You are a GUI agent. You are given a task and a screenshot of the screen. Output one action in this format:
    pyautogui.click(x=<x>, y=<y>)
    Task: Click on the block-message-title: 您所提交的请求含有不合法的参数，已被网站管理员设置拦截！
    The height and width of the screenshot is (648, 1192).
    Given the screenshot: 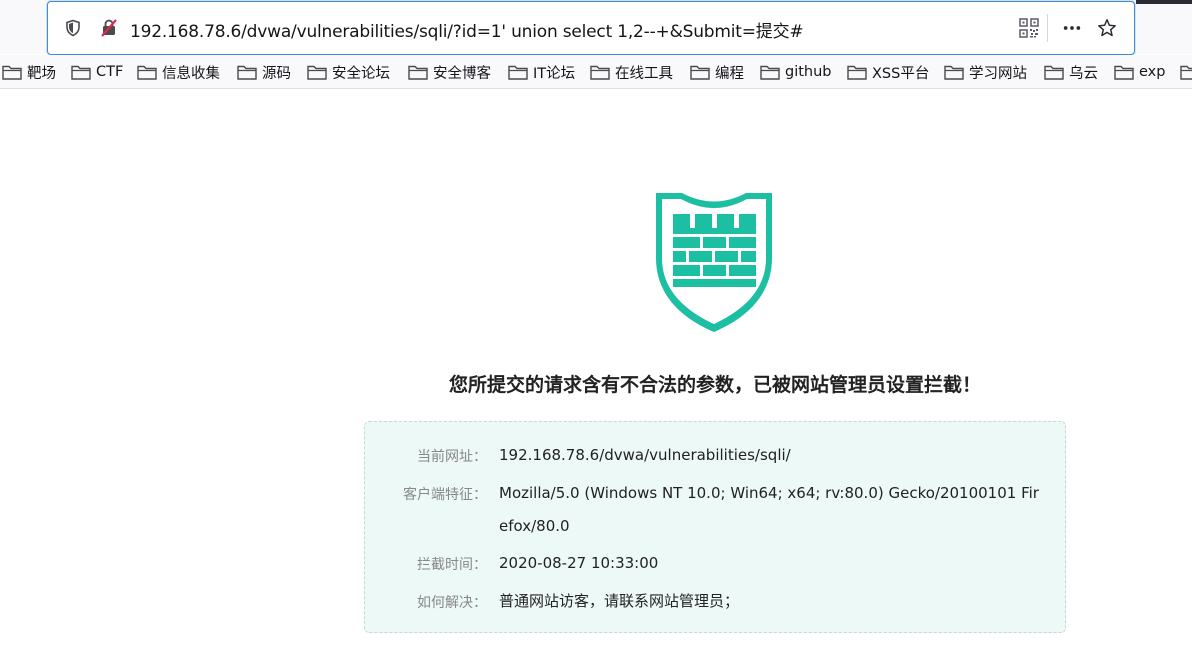 What is the action you would take?
    pyautogui.click(x=714, y=385)
    